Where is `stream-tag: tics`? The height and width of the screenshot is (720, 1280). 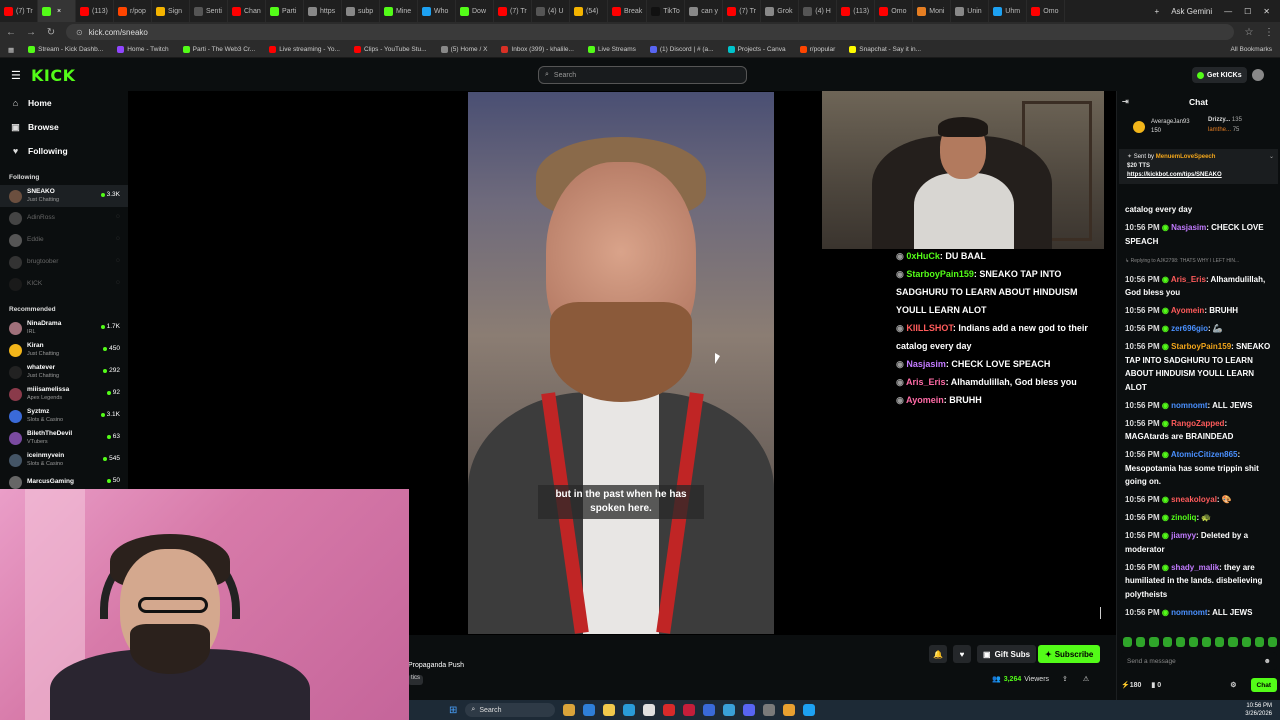
stream-tag: tics is located at coordinates (415, 680).